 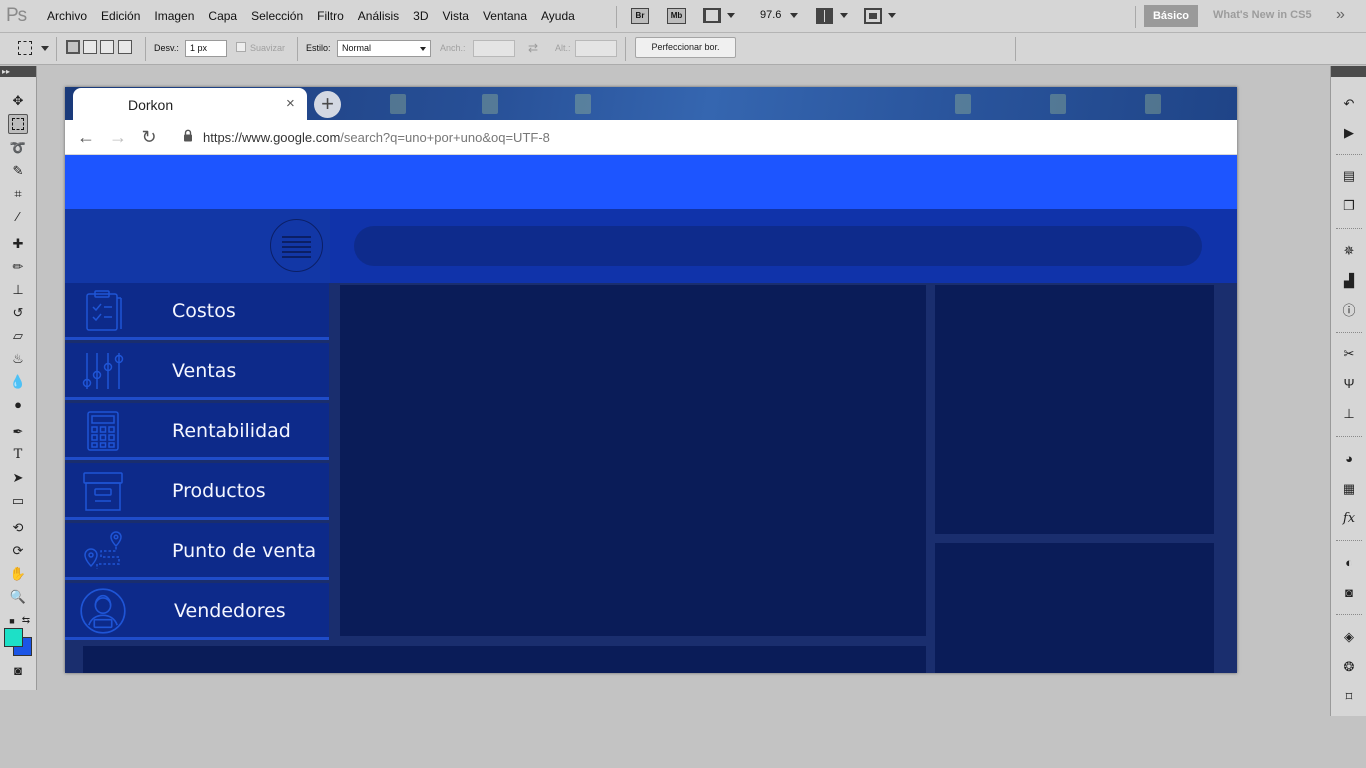 I want to click on healing-brush-tool-icon: ✚, so click(x=18, y=244).